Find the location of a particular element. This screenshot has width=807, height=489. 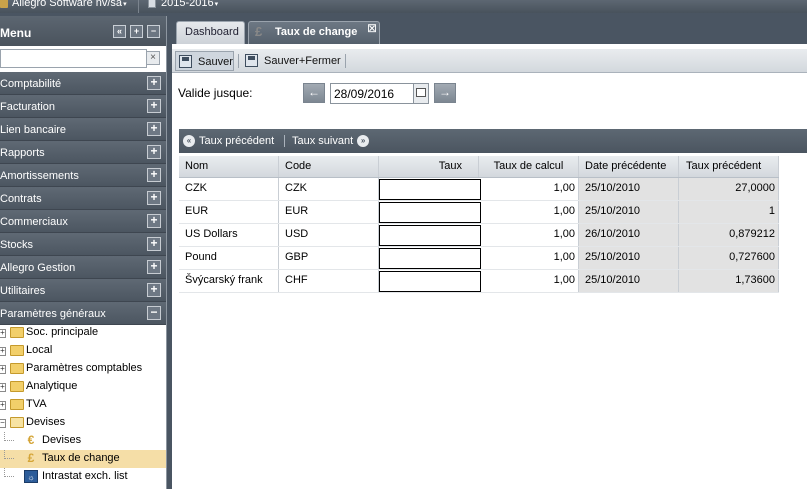

menu-item: Contrats + is located at coordinates (83, 198).